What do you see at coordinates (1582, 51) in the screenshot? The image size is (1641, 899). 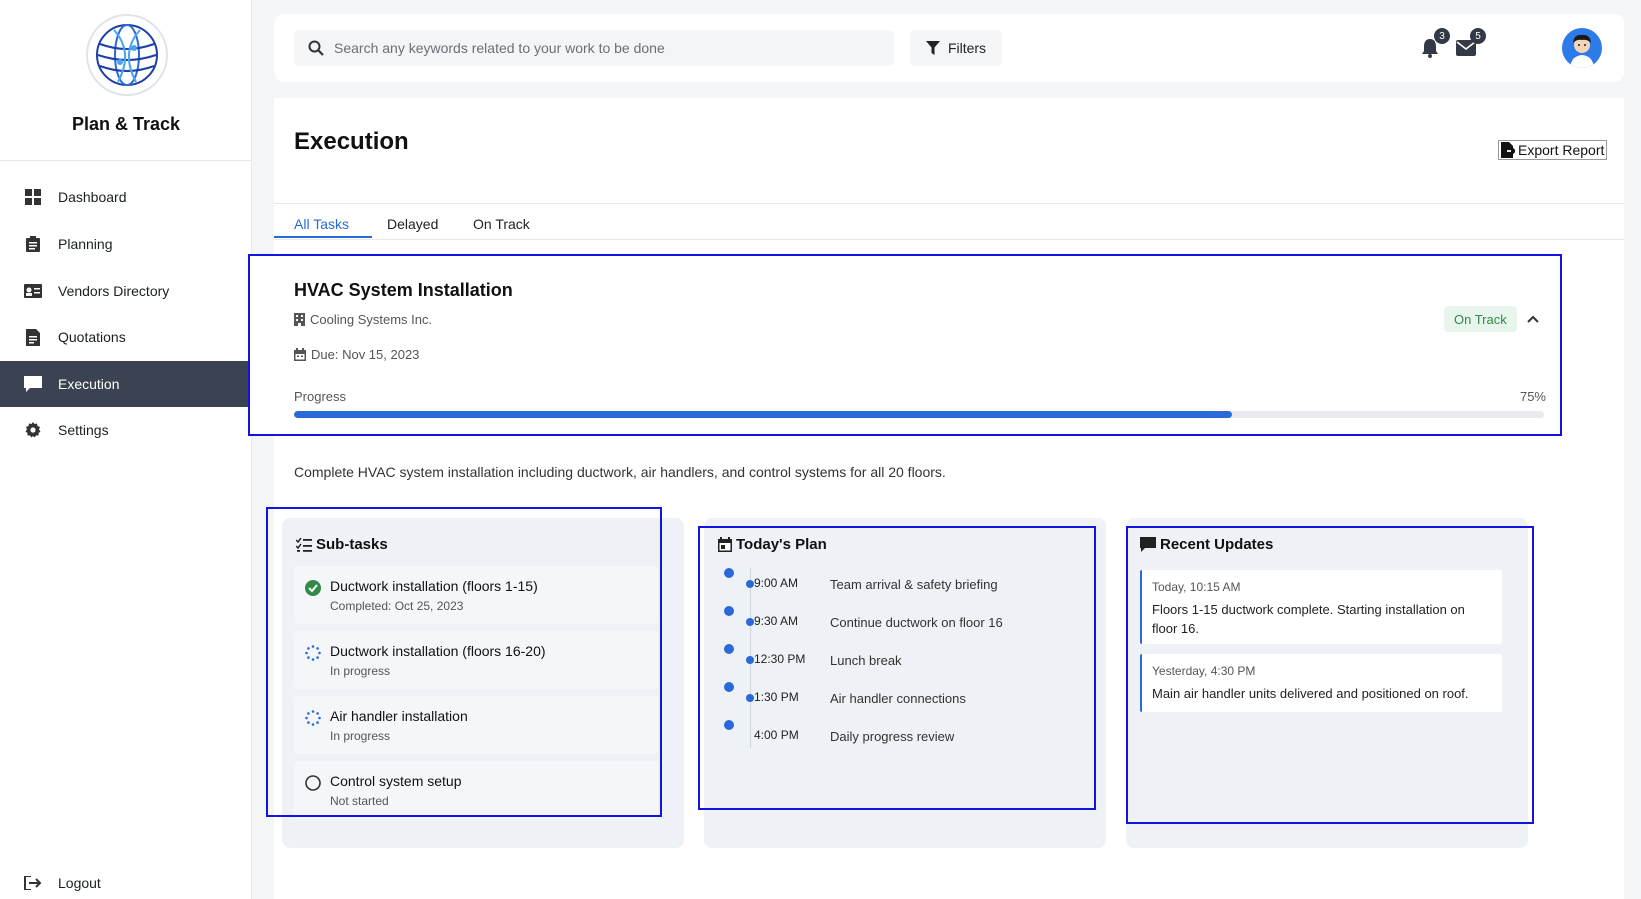 I see `user-avatar-icon` at bounding box center [1582, 51].